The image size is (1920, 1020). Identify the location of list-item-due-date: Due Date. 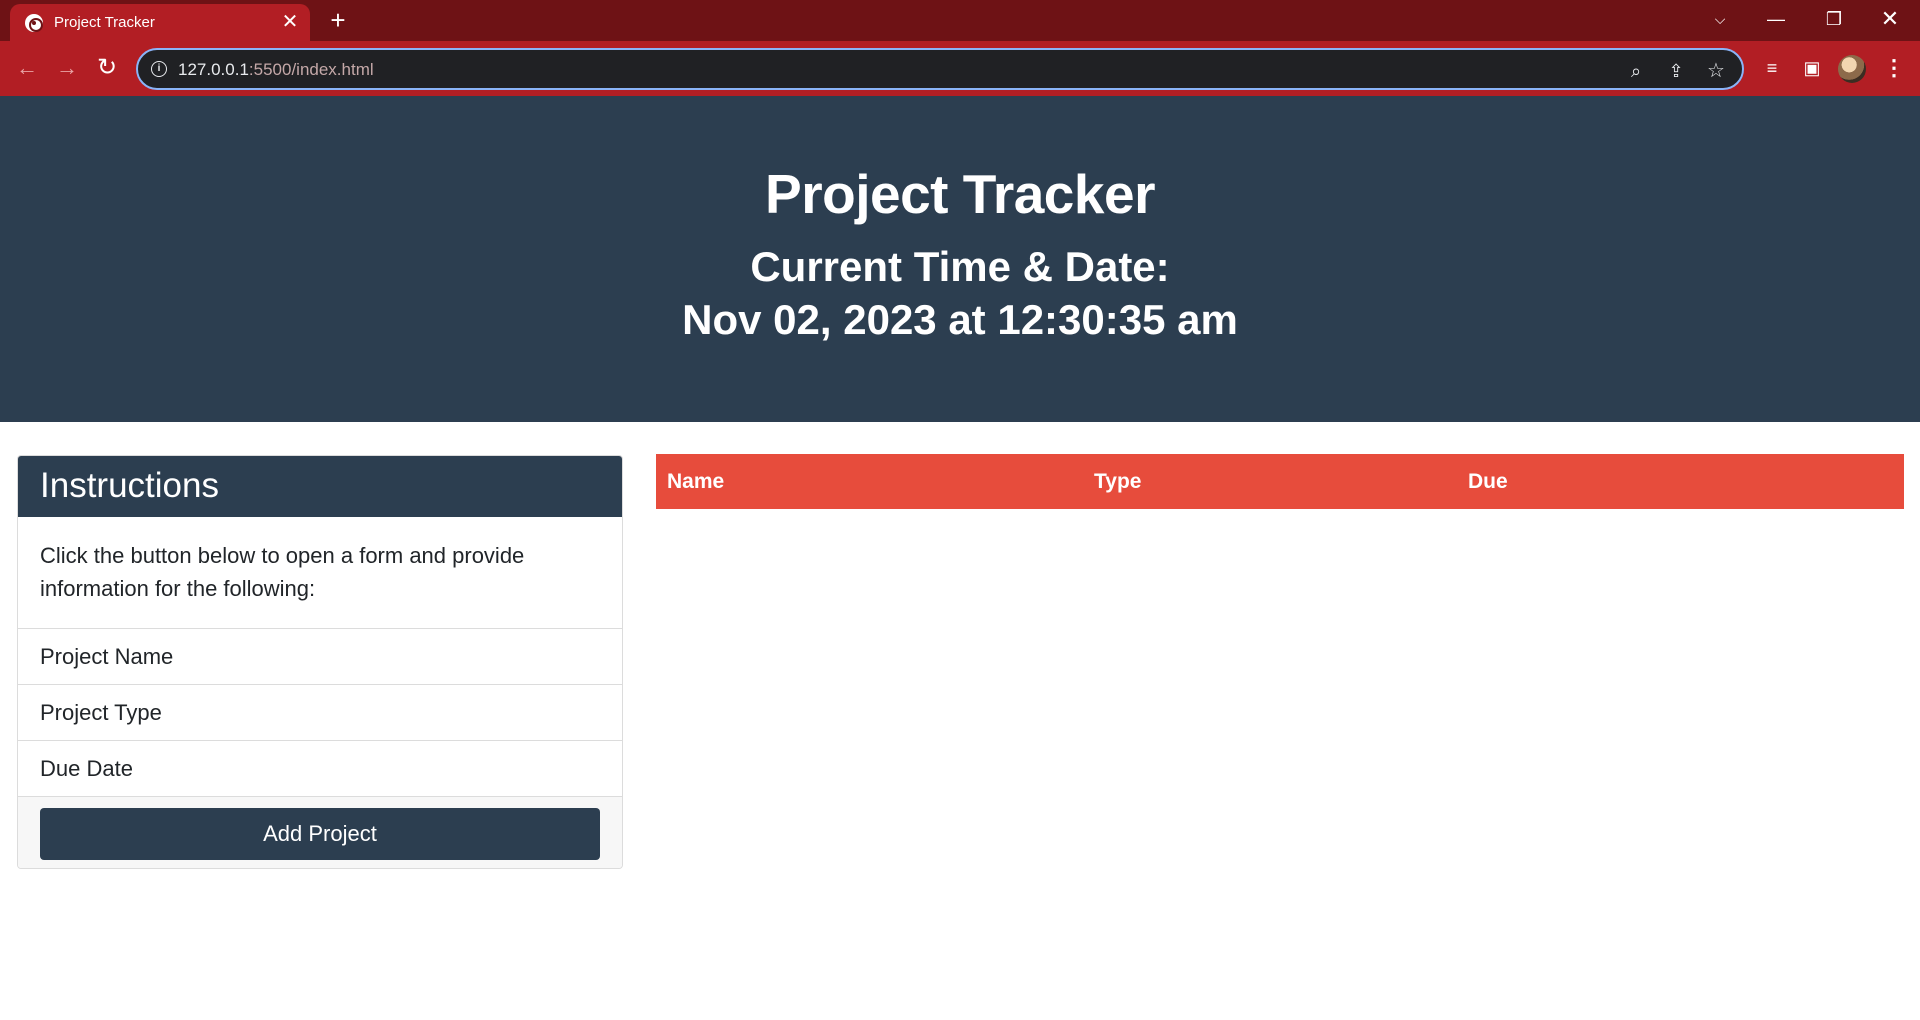
(320, 769).